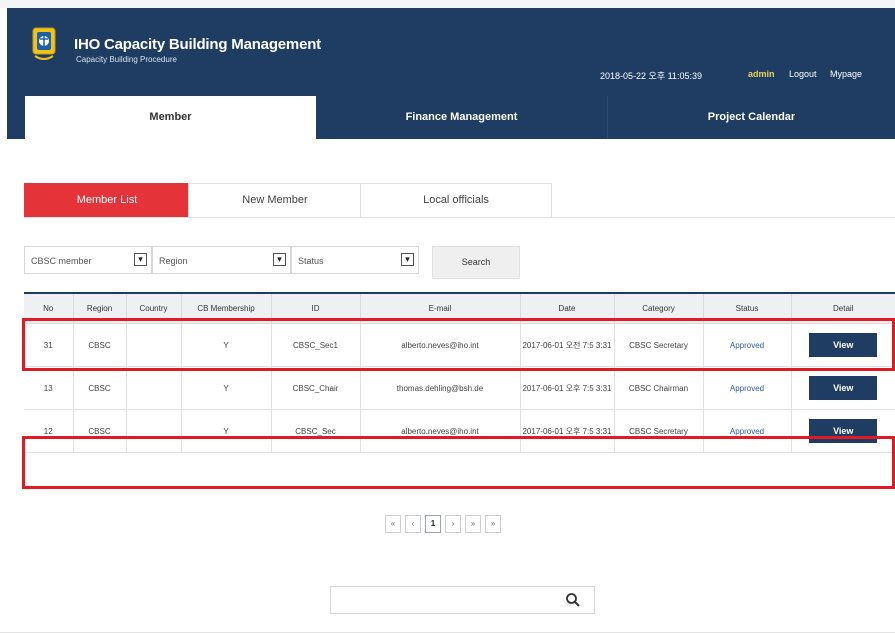 Image resolution: width=895 pixels, height=635 pixels. I want to click on cell-no: 12, so click(49, 431).